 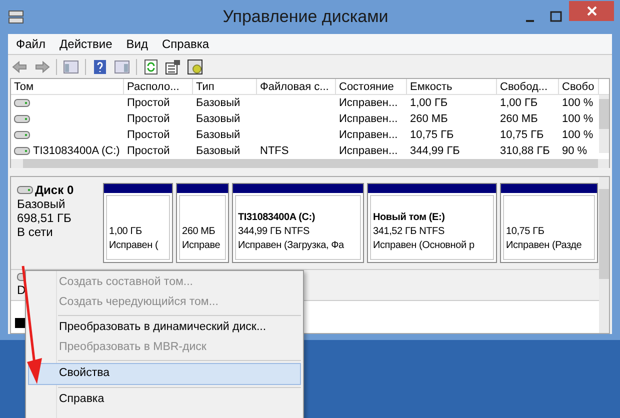 What do you see at coordinates (371, 86) in the screenshot?
I see `column-header: Состояние` at bounding box center [371, 86].